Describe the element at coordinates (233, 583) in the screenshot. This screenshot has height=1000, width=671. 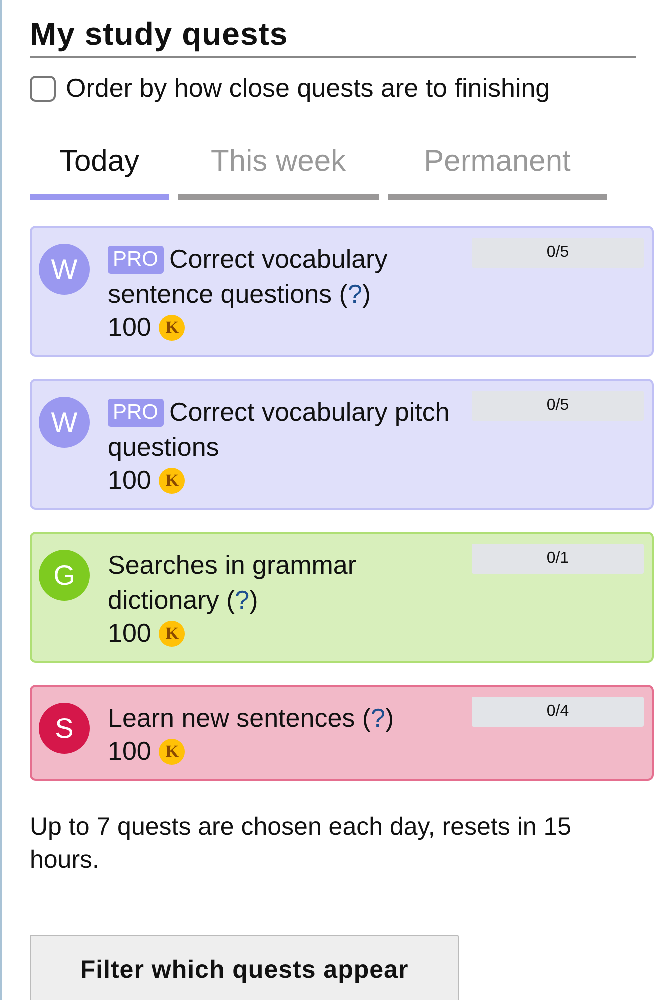
I see `quest-title: Searches in grammar dictionary (?)` at that location.